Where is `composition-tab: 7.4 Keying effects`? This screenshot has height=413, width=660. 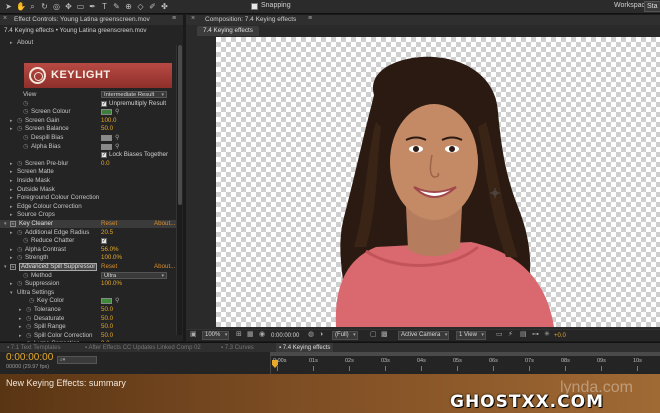 composition-tab: 7.4 Keying effects is located at coordinates (228, 31).